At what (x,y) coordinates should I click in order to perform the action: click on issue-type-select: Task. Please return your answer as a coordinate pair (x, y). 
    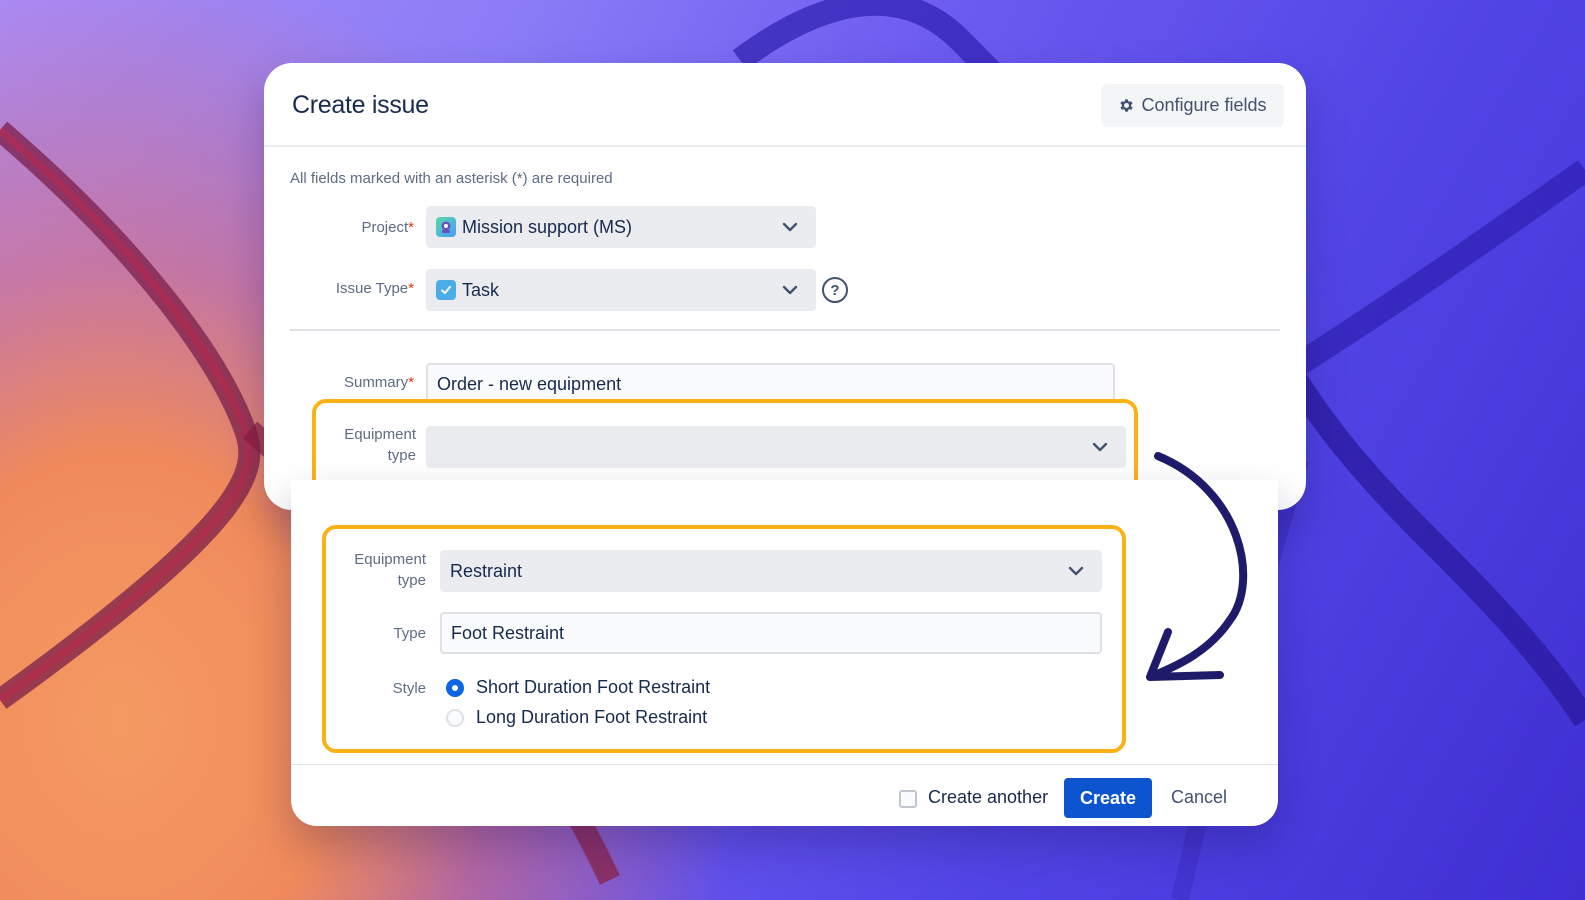
    Looking at the image, I should click on (621, 290).